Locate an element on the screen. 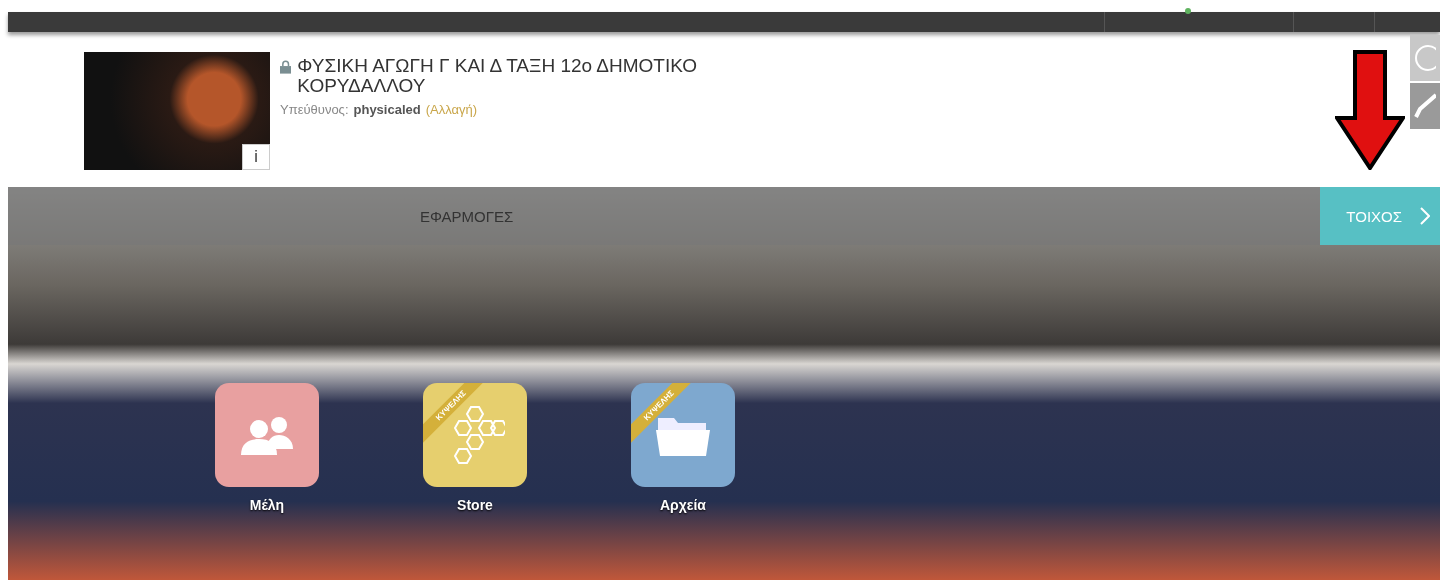 The width and height of the screenshot is (1440, 580). app-label: Αρχεία is located at coordinates (683, 505).